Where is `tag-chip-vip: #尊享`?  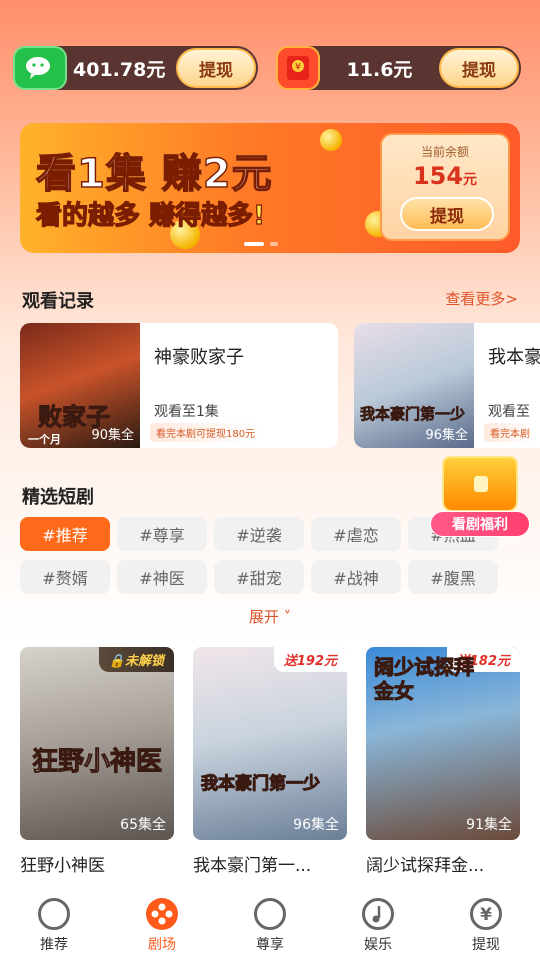
tag-chip-vip: #尊享 is located at coordinates (162, 534).